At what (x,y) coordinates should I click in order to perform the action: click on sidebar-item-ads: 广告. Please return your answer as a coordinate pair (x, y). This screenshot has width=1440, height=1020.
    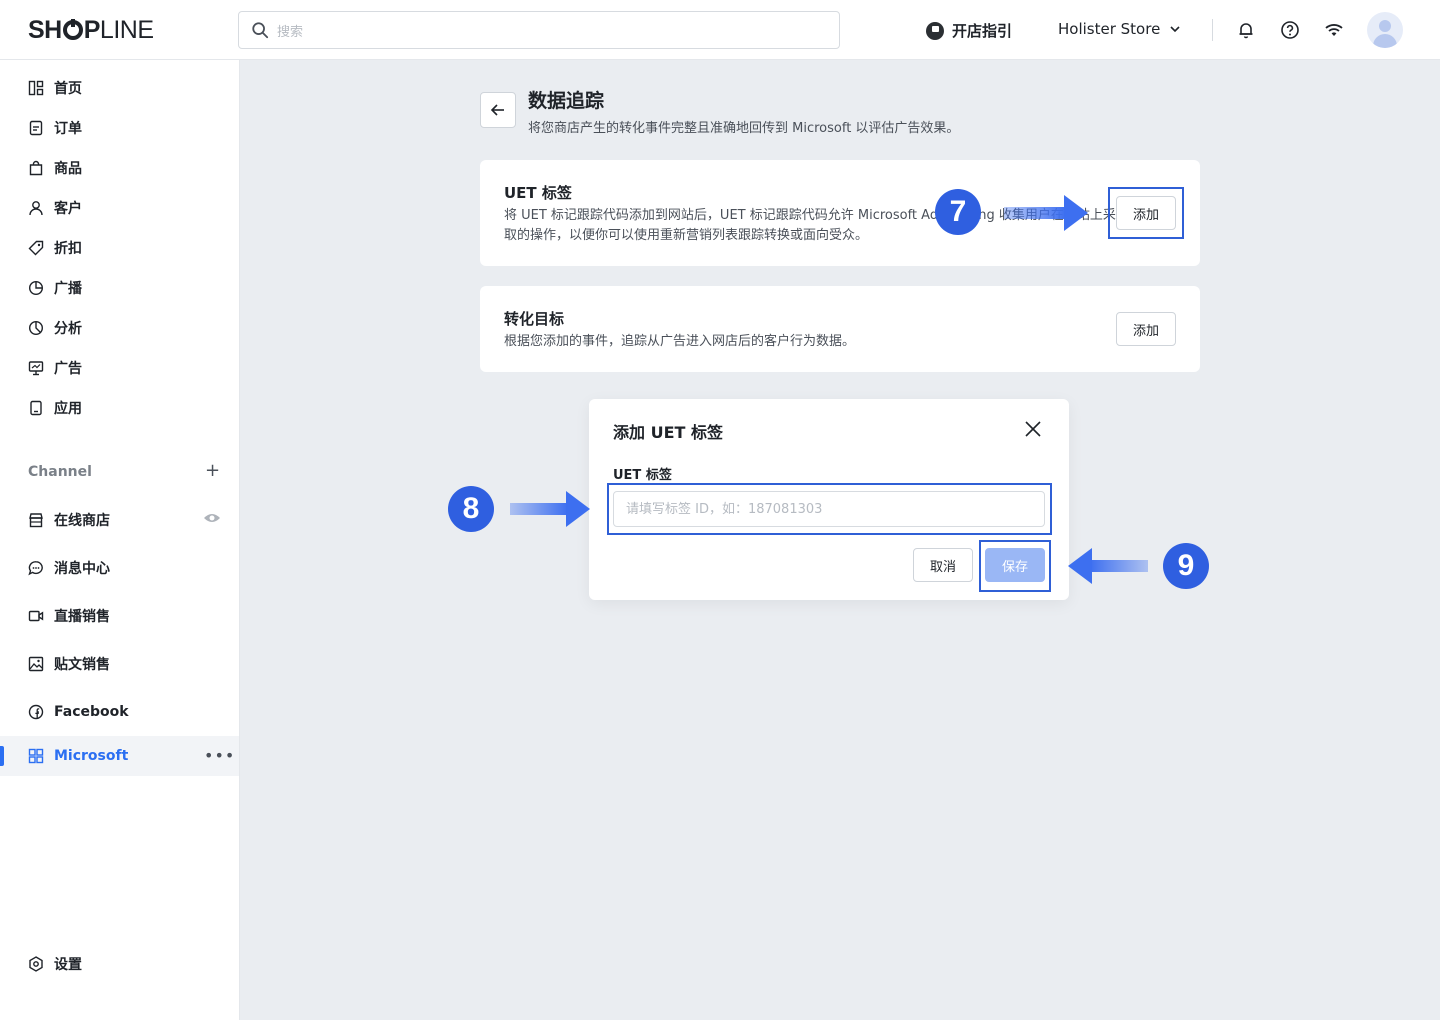
    Looking at the image, I should click on (55, 368).